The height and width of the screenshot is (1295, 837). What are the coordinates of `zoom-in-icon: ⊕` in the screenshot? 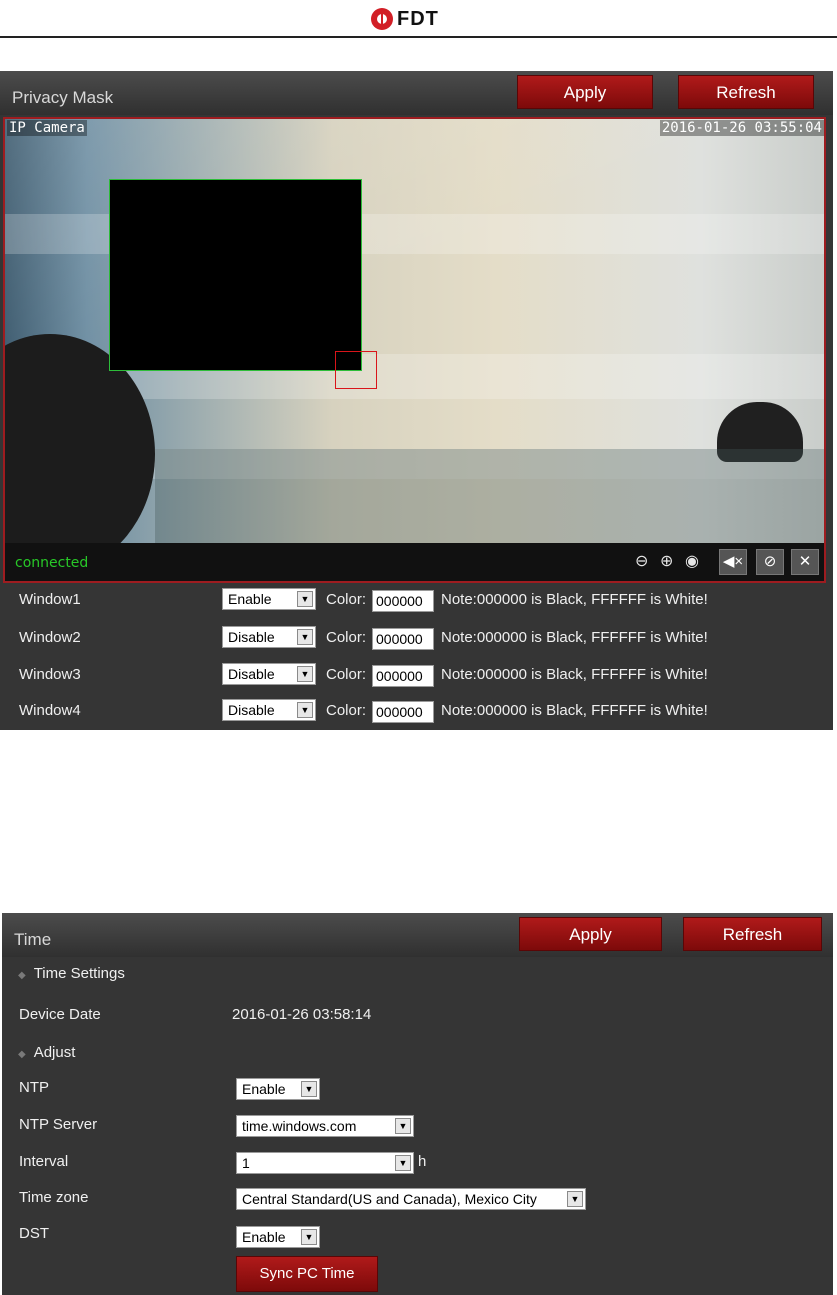 It's located at (666, 561).